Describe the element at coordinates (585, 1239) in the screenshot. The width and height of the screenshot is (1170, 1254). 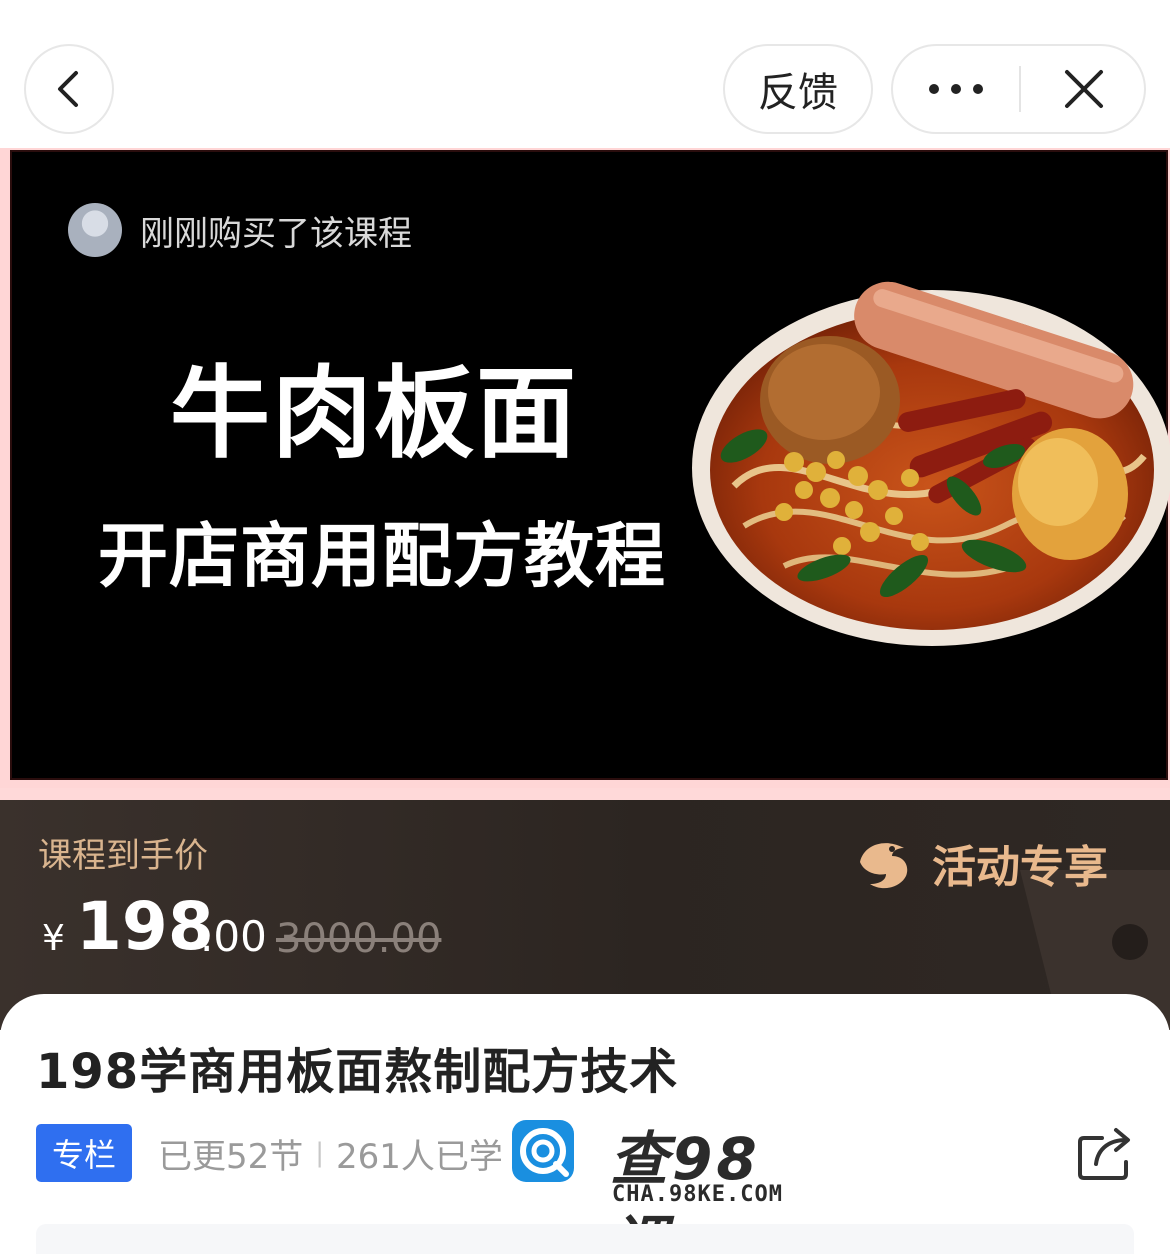
I see `next-section-placeholder` at that location.